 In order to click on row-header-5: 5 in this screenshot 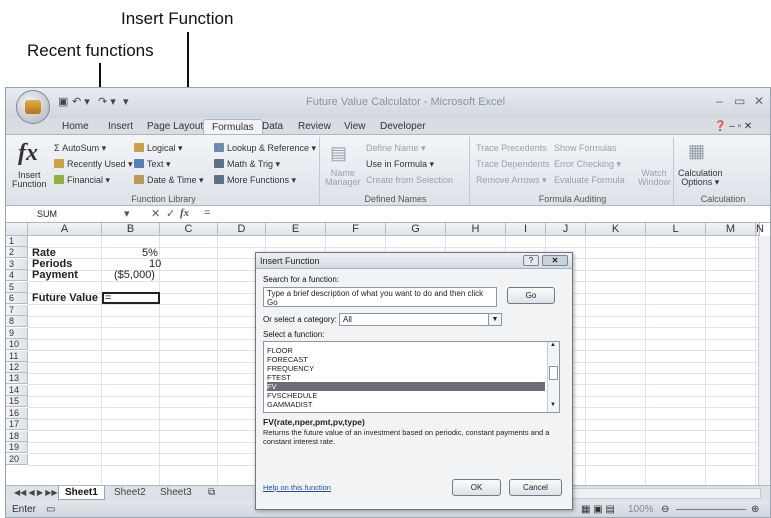, I will do `click(17, 287)`.